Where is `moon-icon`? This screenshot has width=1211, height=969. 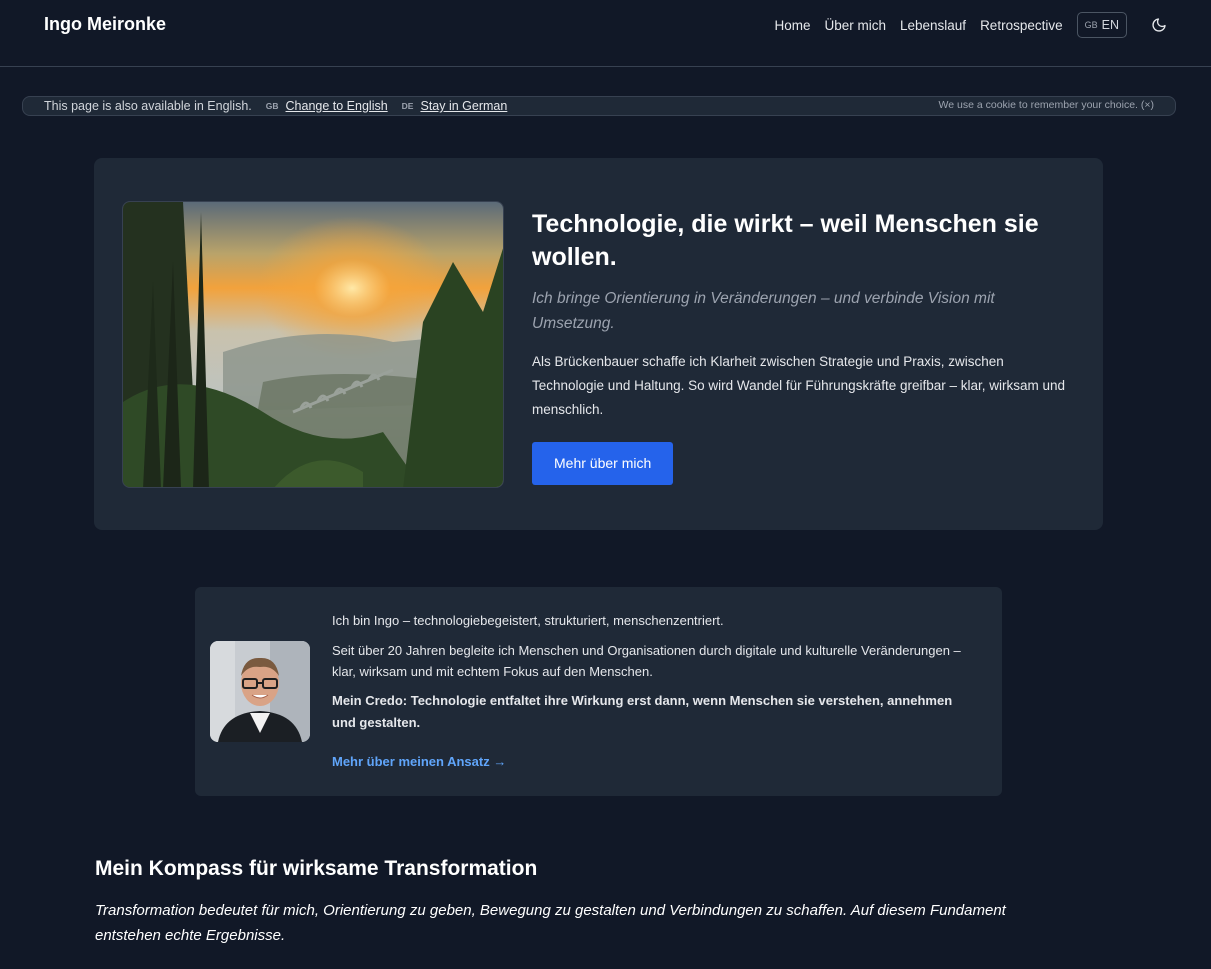 moon-icon is located at coordinates (1159, 25).